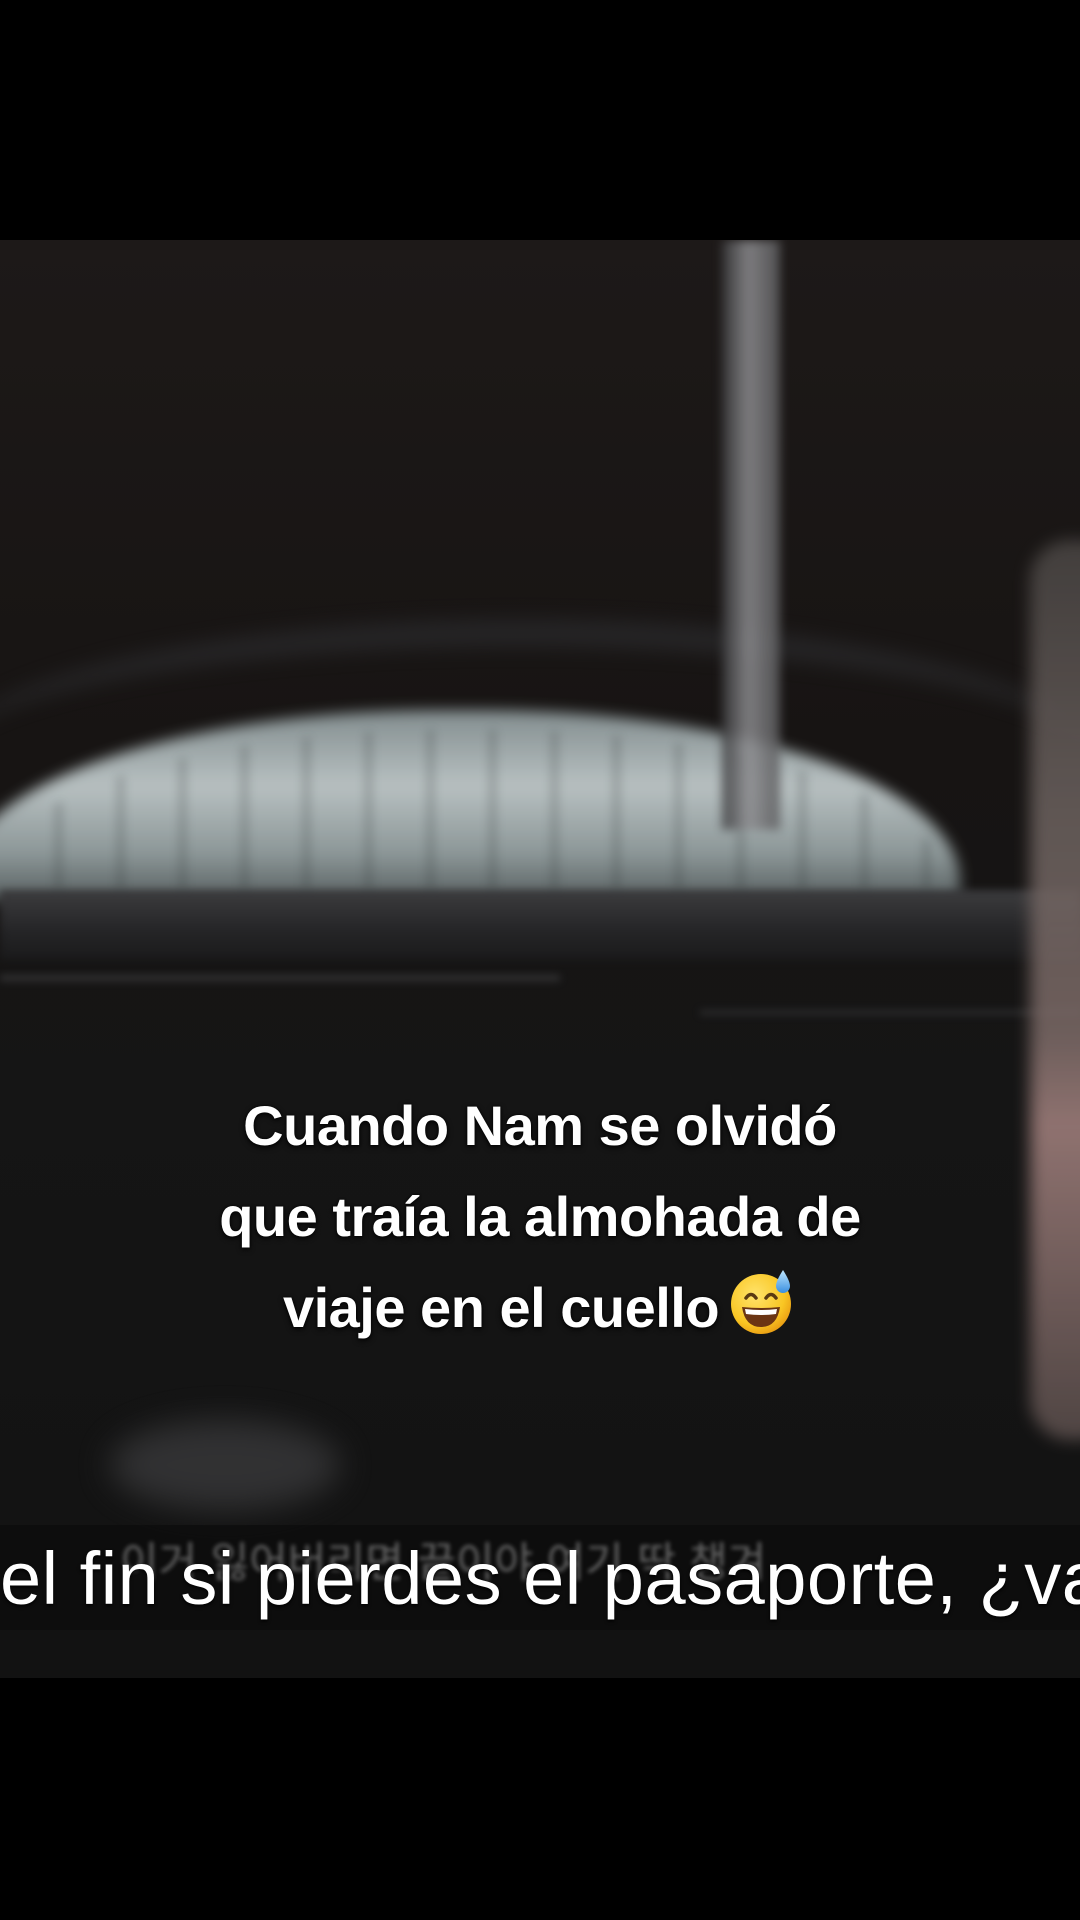  What do you see at coordinates (762, 1302) in the screenshot?
I see `grinning-face-with-sweat-icon` at bounding box center [762, 1302].